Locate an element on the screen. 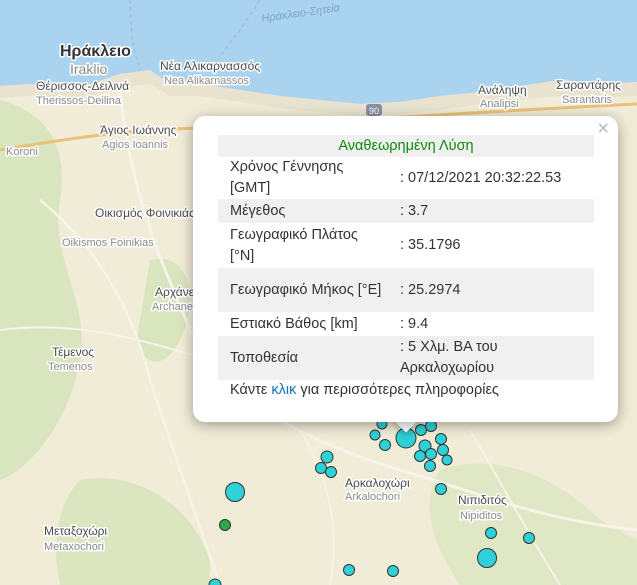 The width and height of the screenshot is (637, 585). place-label-latin: Nipiditos is located at coordinates (481, 516).